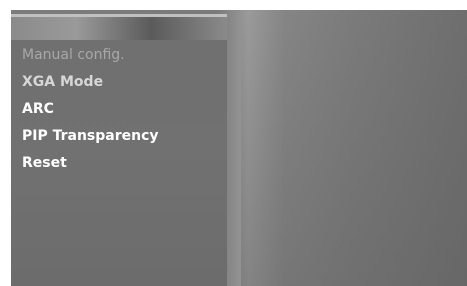  I want to click on menu-item-reset: Reset, so click(119, 163).